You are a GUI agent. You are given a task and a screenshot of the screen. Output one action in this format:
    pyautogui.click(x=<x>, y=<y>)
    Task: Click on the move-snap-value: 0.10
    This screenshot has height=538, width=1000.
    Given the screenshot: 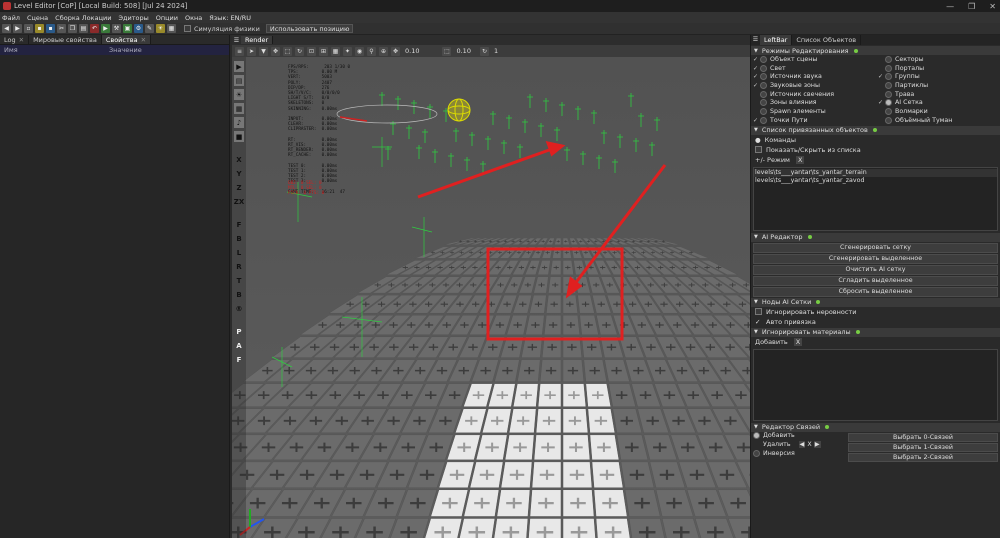 What is the action you would take?
    pyautogui.click(x=412, y=51)
    